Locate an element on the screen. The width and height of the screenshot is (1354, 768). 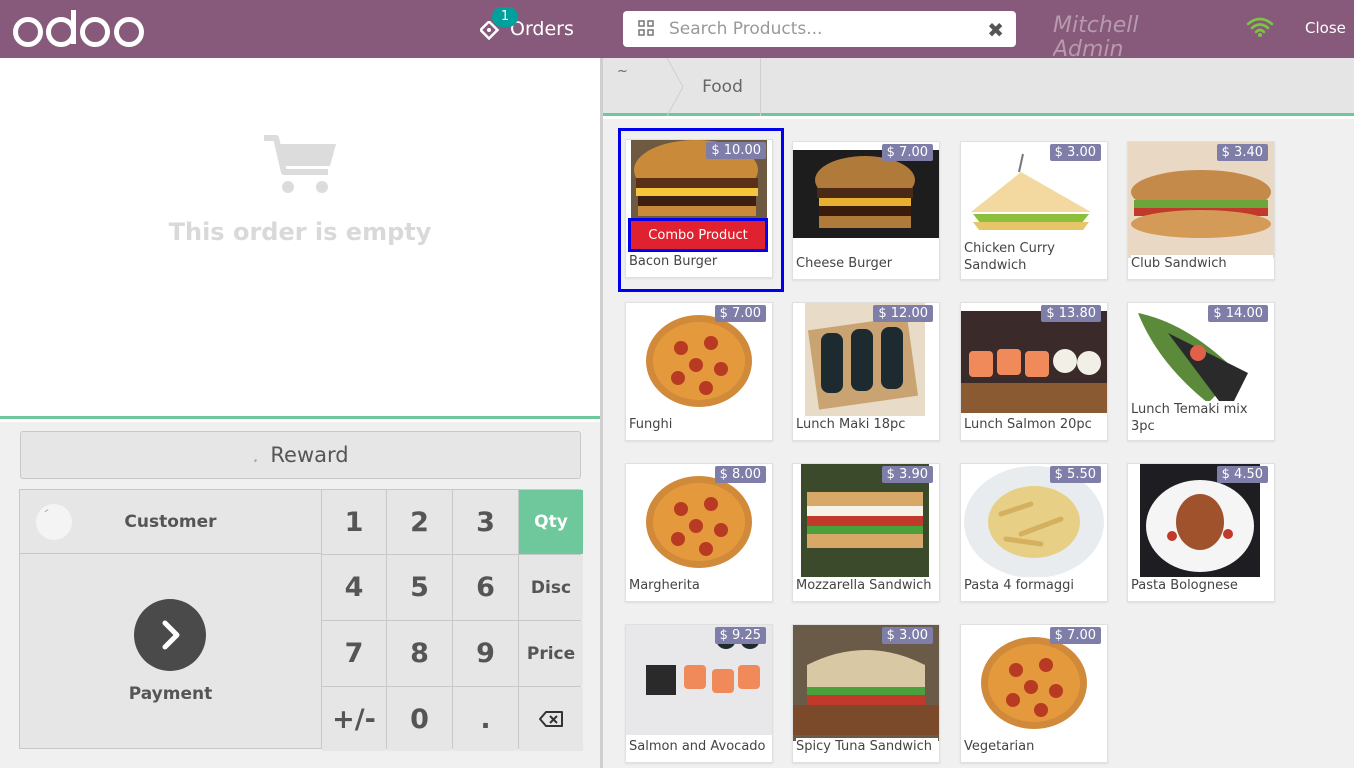
empty-order-message: This order is empty is located at coordinates (300, 232).